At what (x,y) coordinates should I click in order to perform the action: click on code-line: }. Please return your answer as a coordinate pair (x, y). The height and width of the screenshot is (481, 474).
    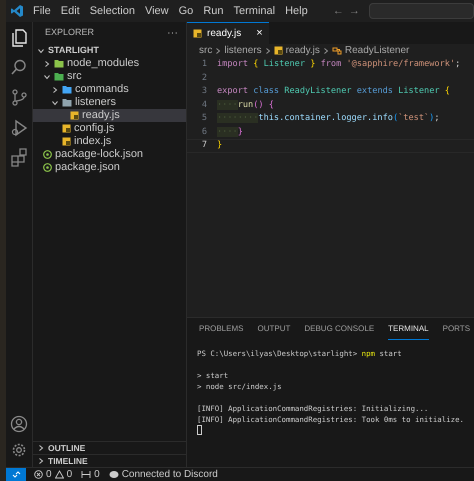
    Looking at the image, I should click on (219, 145).